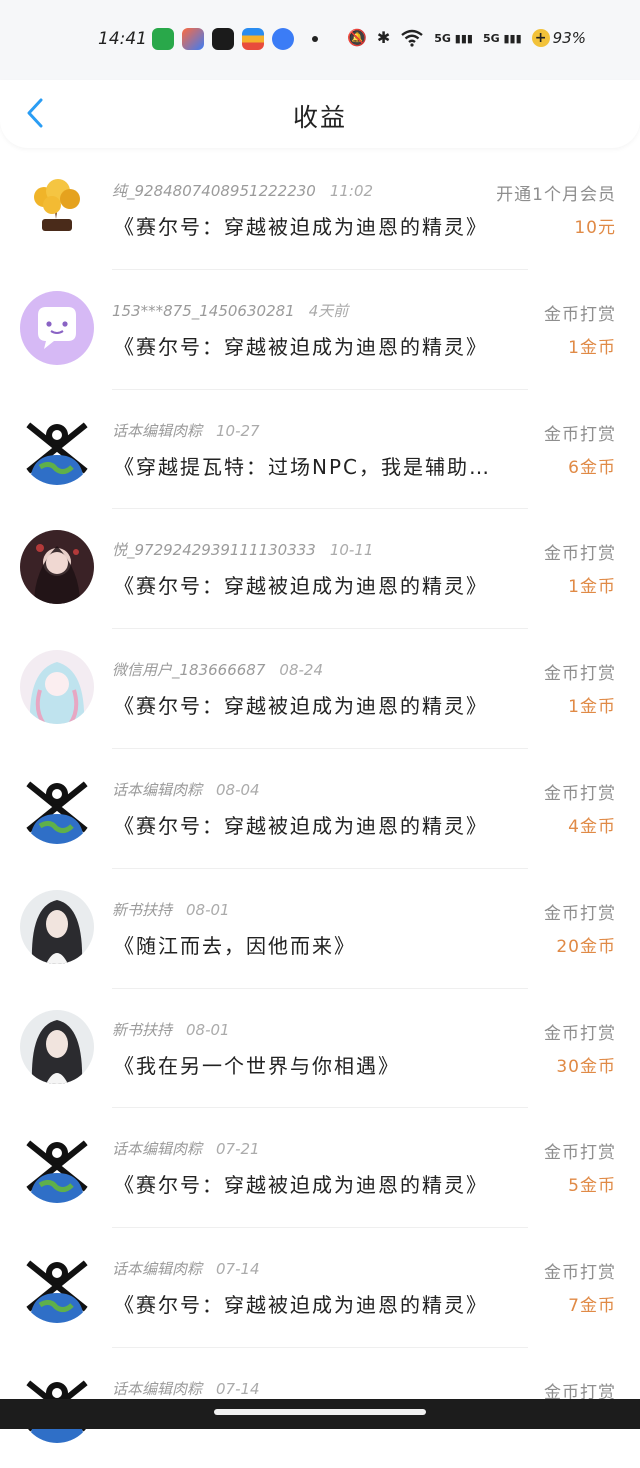 Image resolution: width=640 pixels, height=1468 pixels. What do you see at coordinates (186, 1149) in the screenshot?
I see `username: 话本编辑肉粽 07-21` at bounding box center [186, 1149].